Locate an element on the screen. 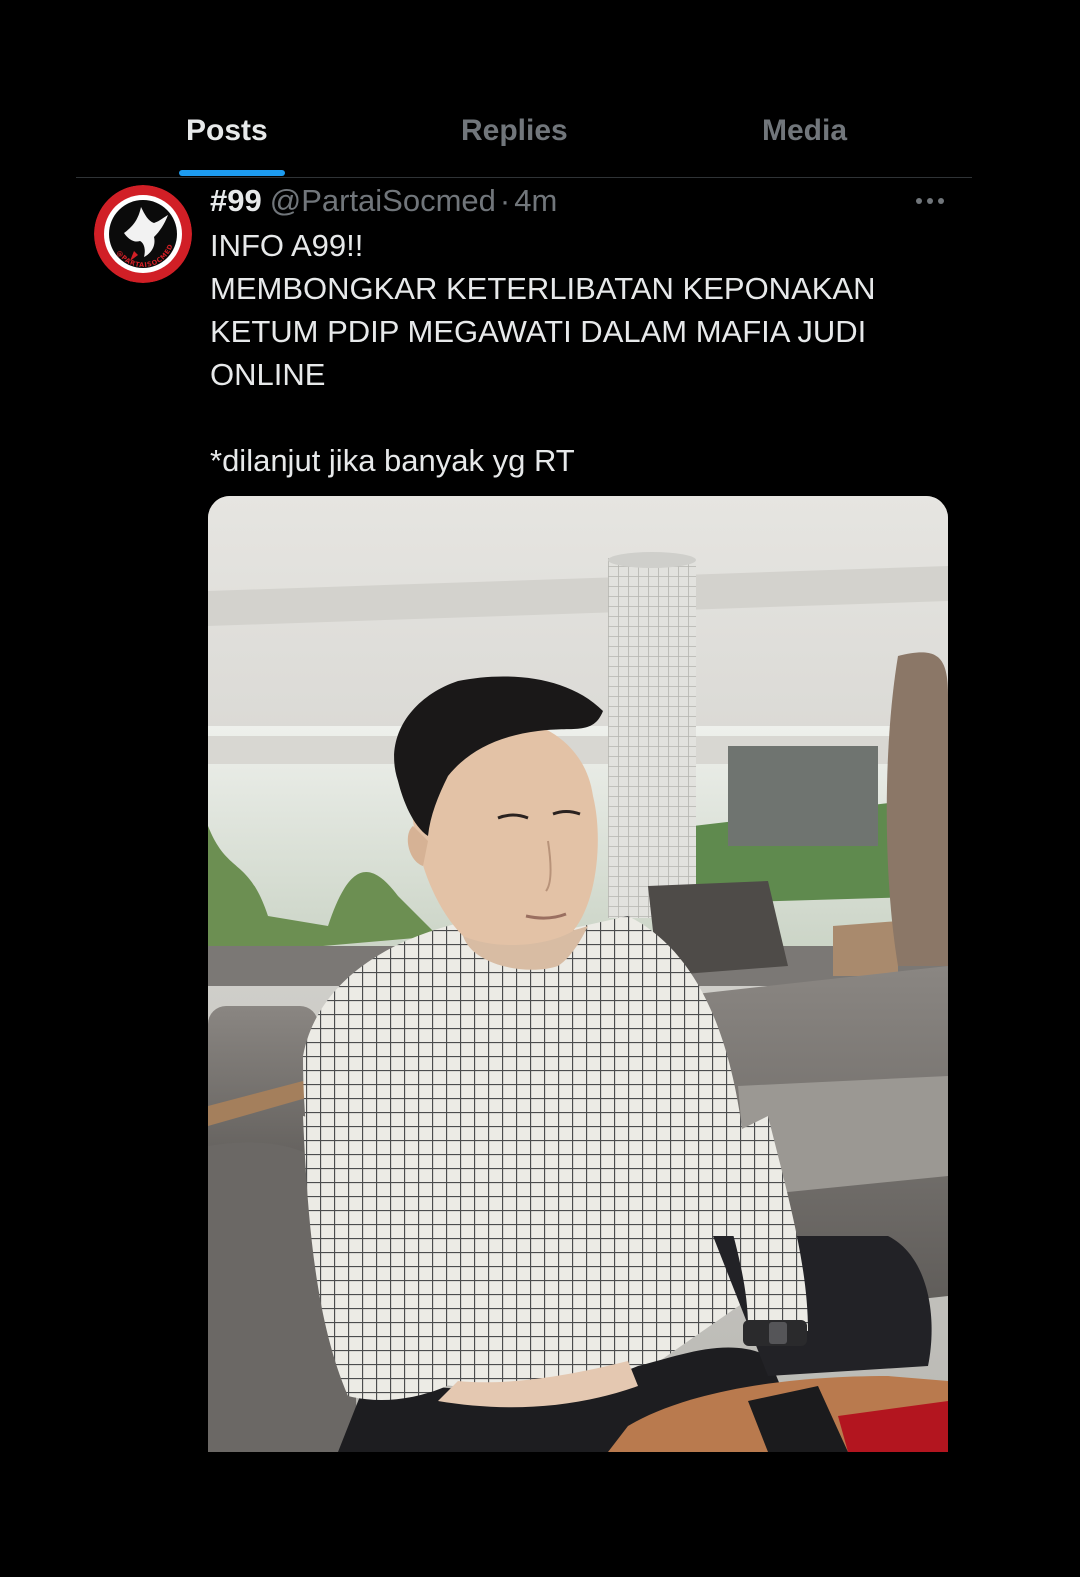 This screenshot has height=1577, width=1080. tab-posts: Posts is located at coordinates (227, 135).